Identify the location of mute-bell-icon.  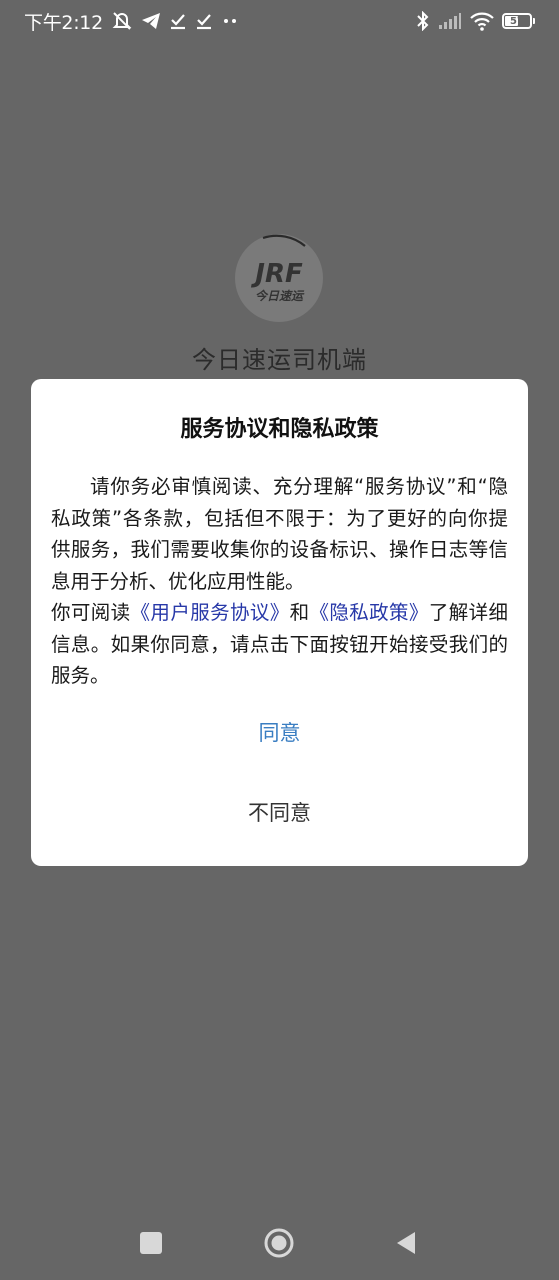
(122, 21).